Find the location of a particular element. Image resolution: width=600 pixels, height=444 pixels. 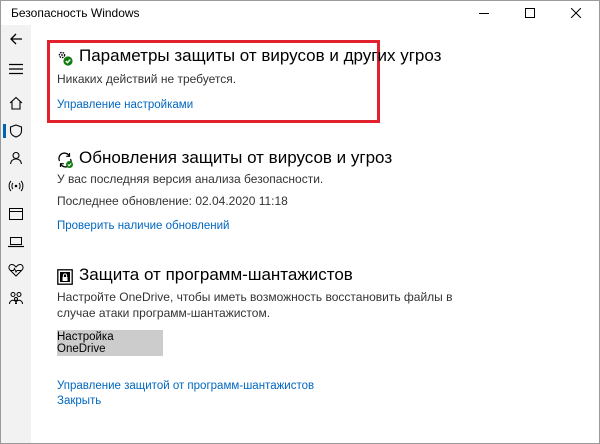

updates-heading: Обновления защиты от вирусов и угроз is located at coordinates (236, 157).